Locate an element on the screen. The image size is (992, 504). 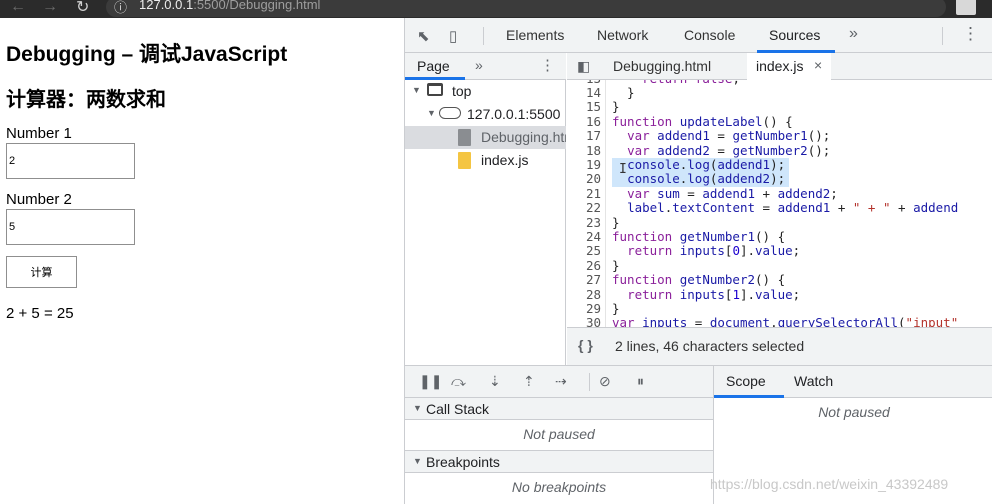
tree-item-origin: ▼ 127.0.0.1:5500 is located at coordinates (485, 114).